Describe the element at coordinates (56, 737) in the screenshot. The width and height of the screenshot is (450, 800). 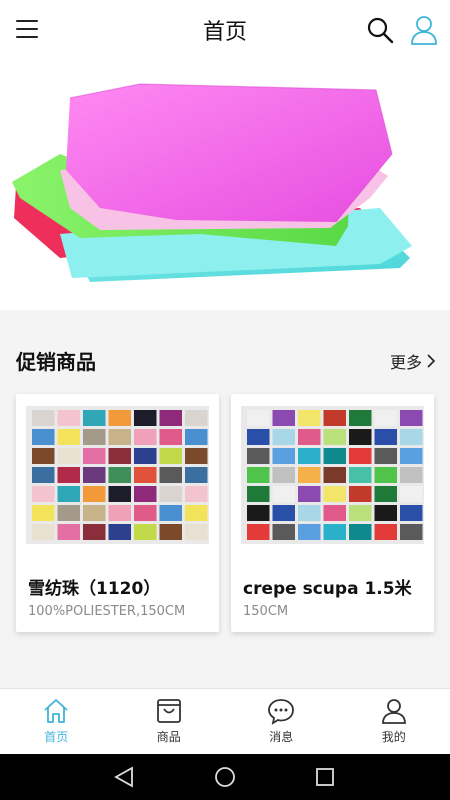
I see `tab-label: 首页` at that location.